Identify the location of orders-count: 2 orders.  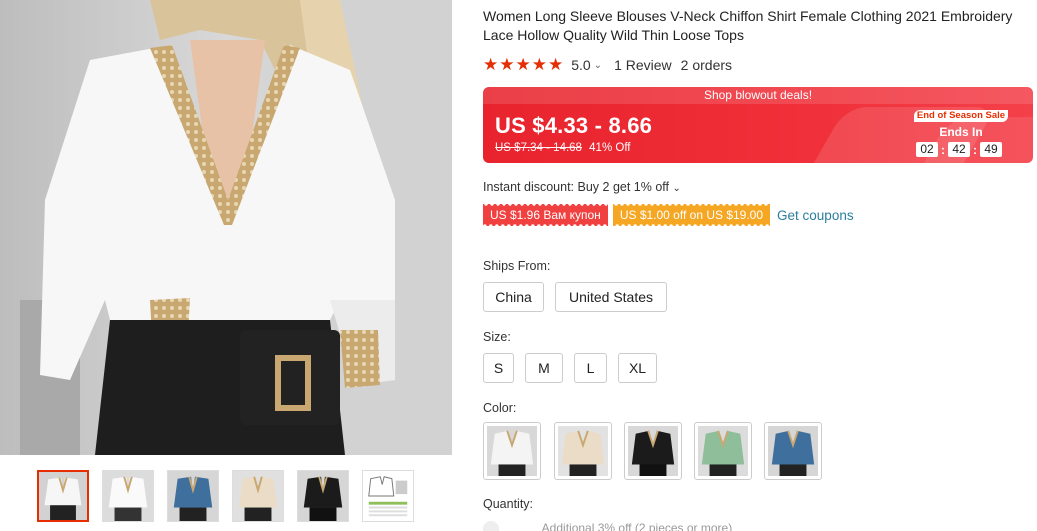
(706, 65).